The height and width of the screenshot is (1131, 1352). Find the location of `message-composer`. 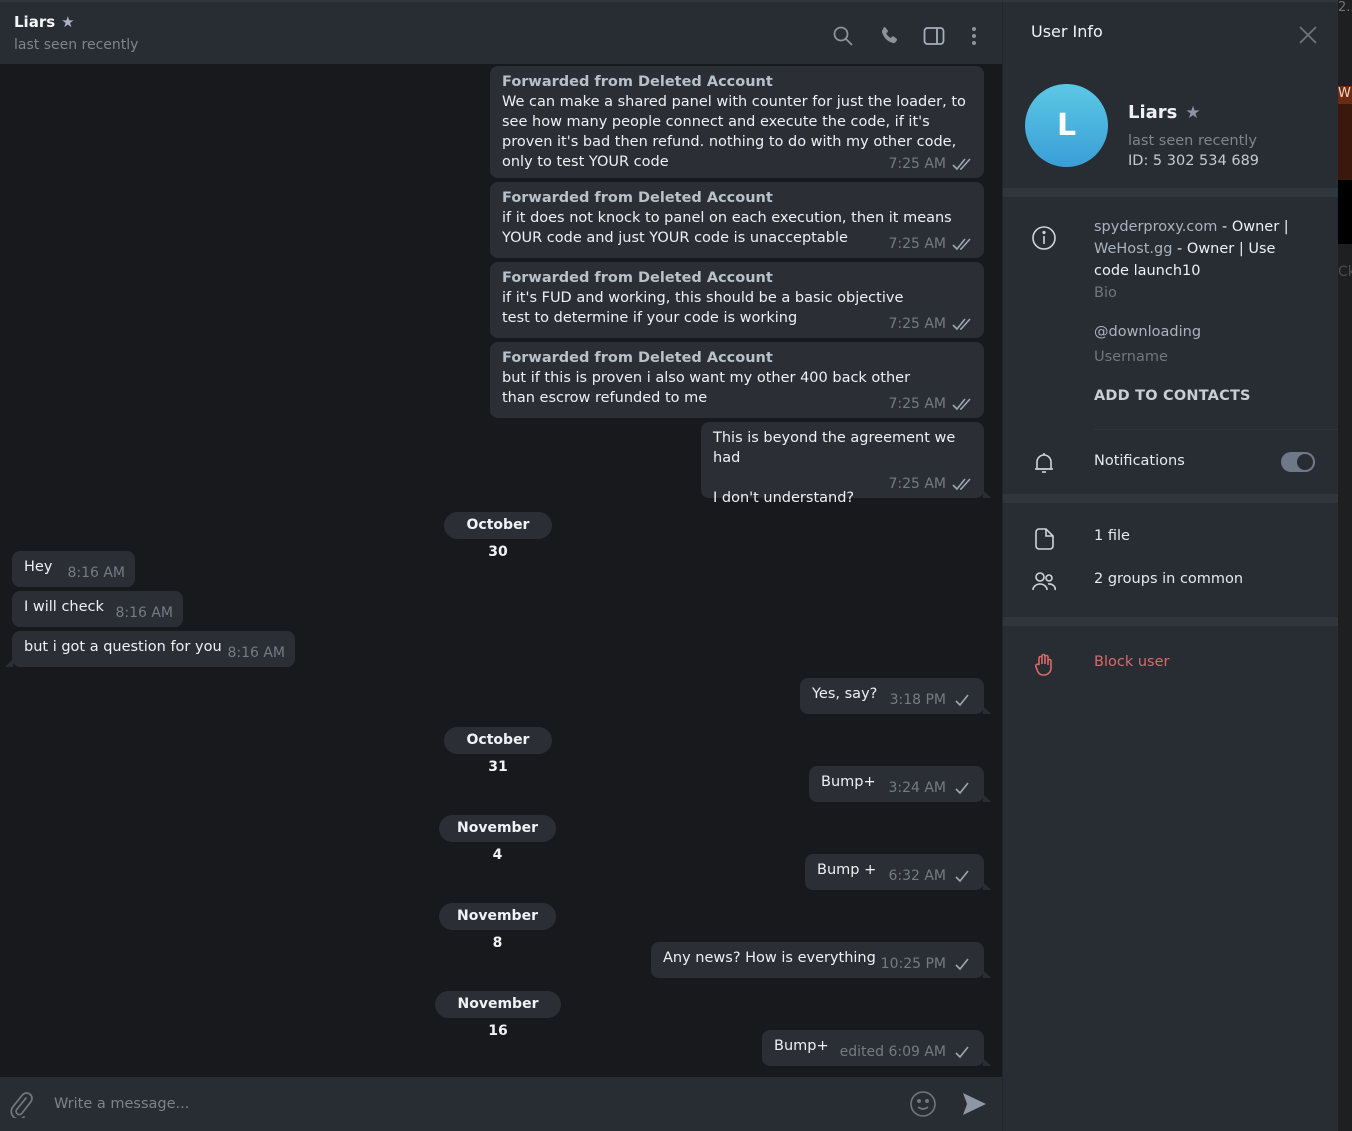

message-composer is located at coordinates (501, 1104).